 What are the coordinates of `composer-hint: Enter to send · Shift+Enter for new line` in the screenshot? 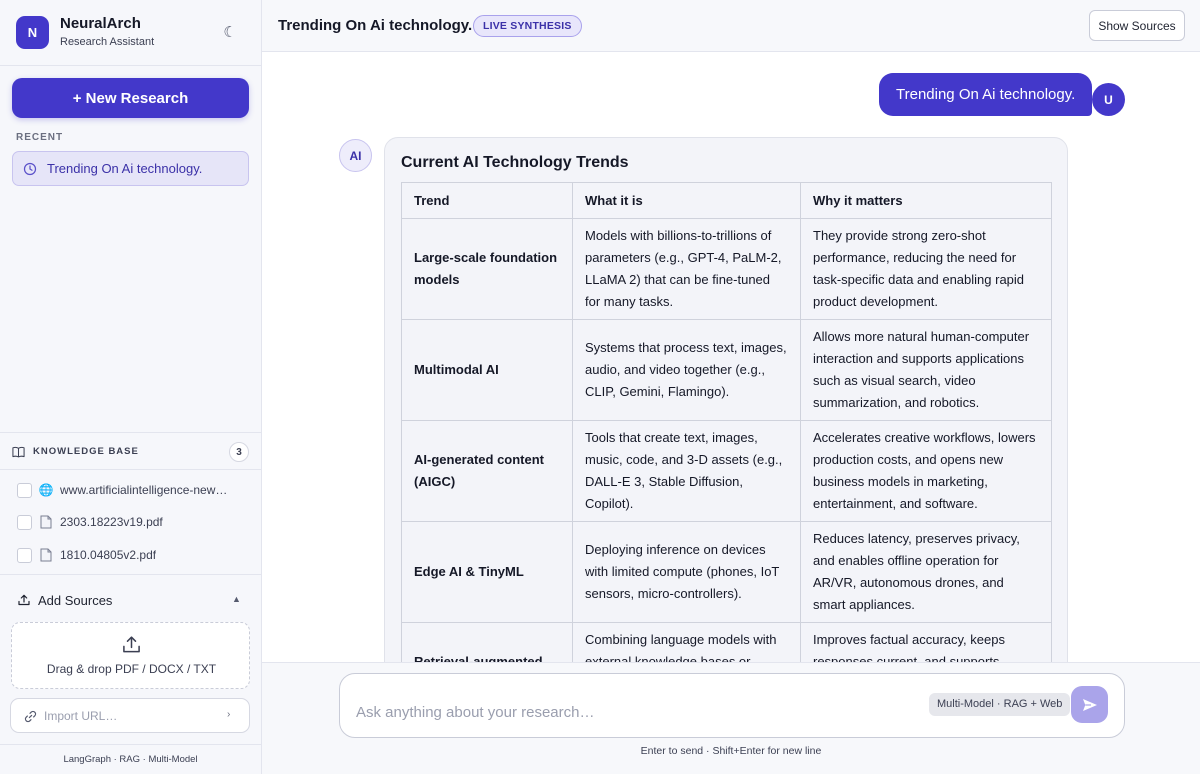 It's located at (731, 751).